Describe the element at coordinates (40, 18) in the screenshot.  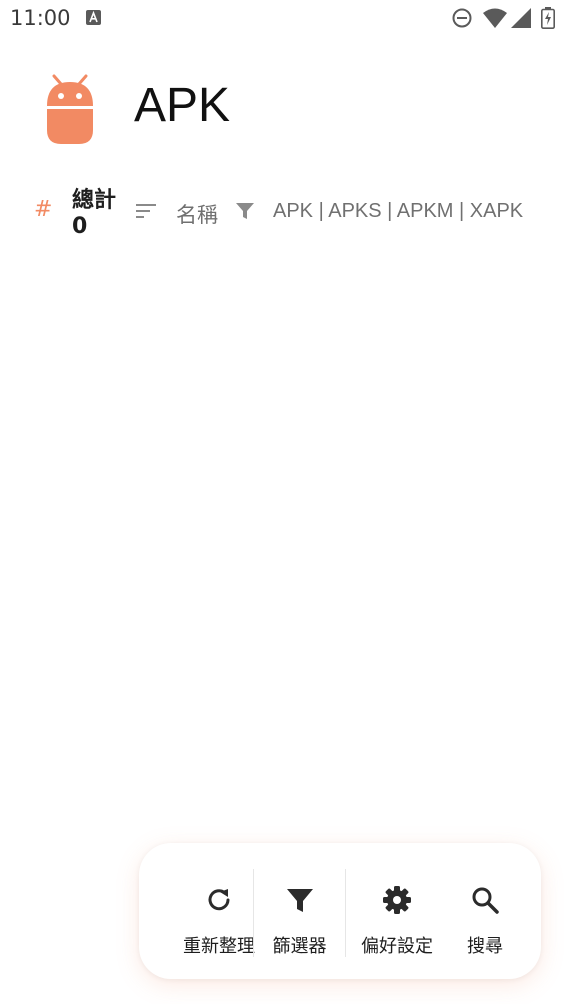
I see `status-time: 11:00` at that location.